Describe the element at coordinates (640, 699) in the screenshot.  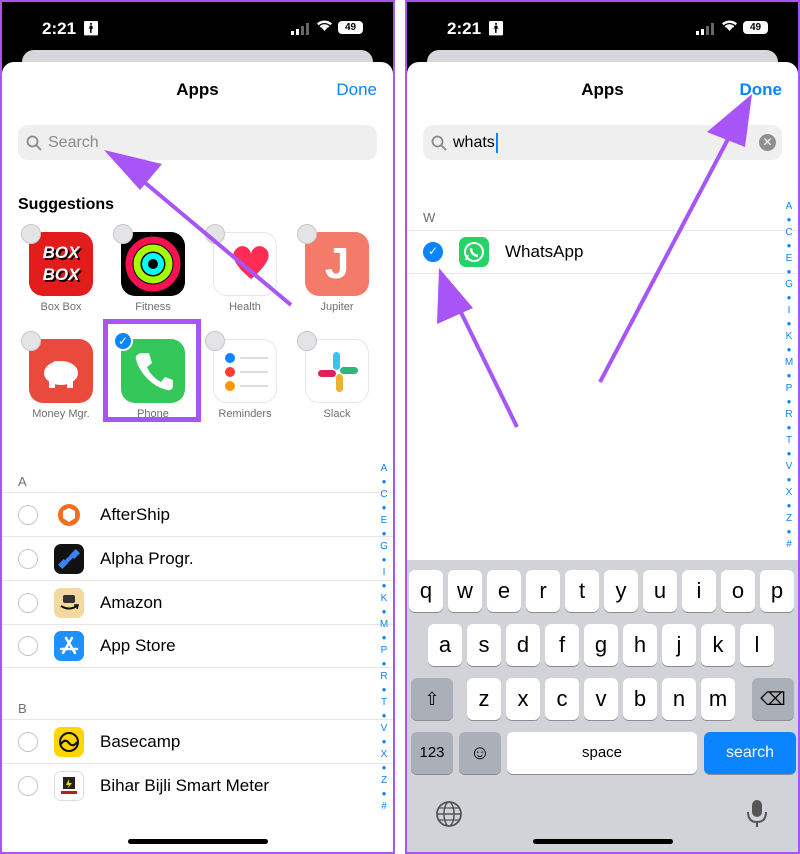
I see `key-b: b` at that location.